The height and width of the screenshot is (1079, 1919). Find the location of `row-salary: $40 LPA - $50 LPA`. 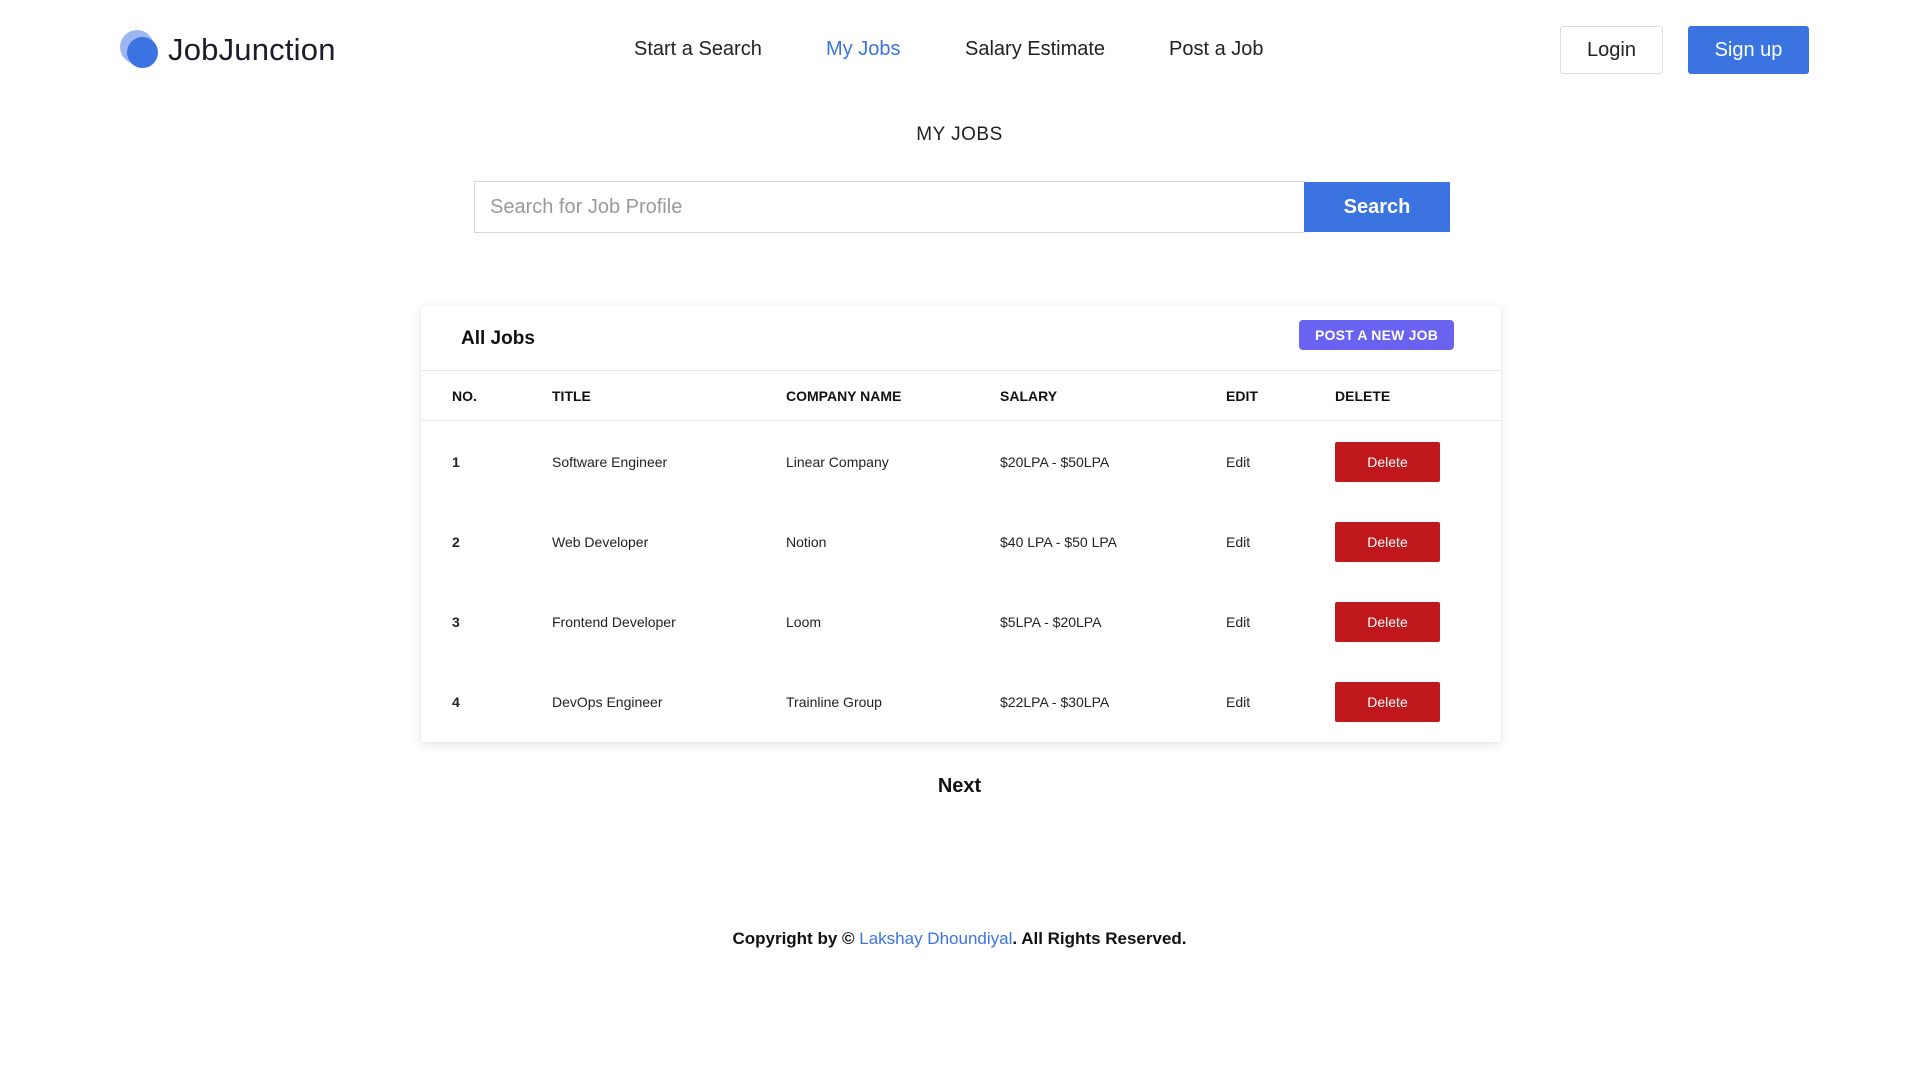

row-salary: $40 LPA - $50 LPA is located at coordinates (1059, 542).